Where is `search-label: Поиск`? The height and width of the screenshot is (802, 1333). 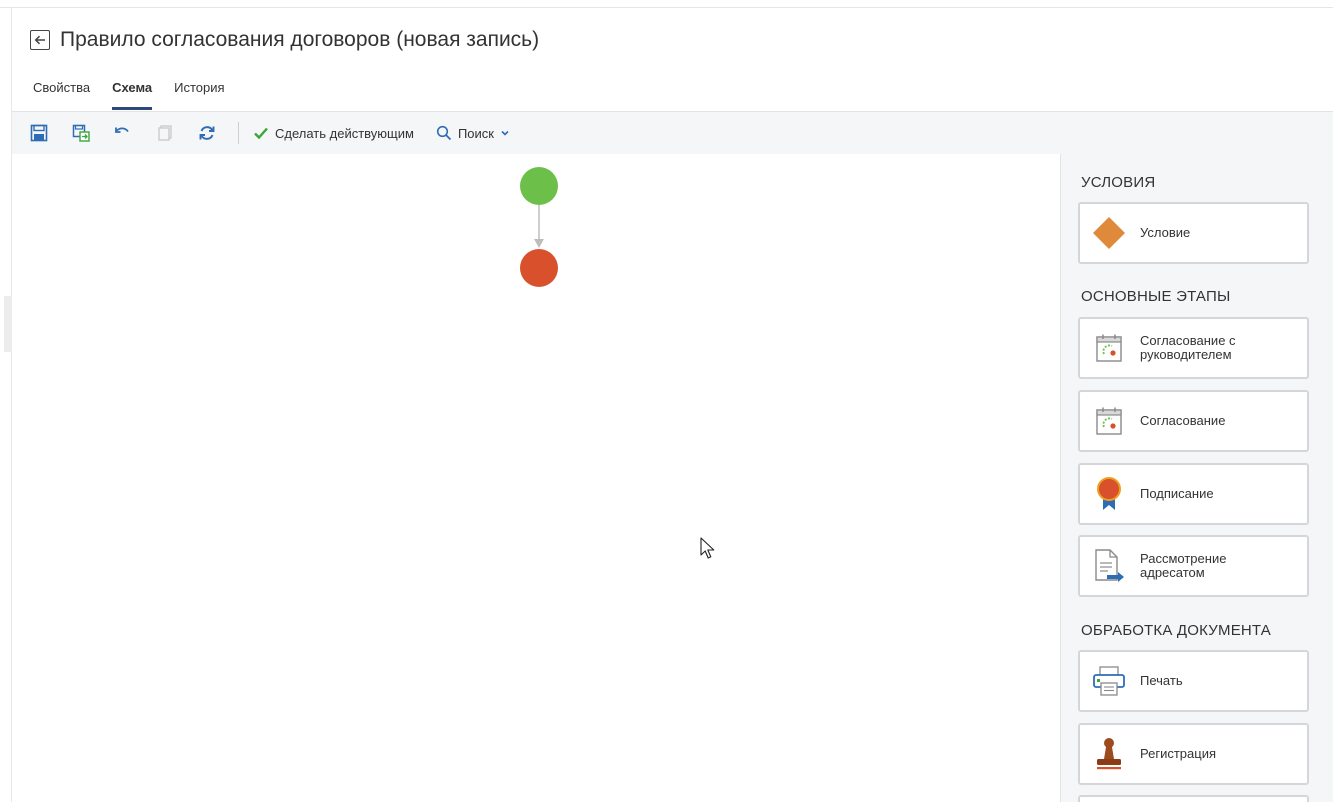 search-label: Поиск is located at coordinates (475, 133).